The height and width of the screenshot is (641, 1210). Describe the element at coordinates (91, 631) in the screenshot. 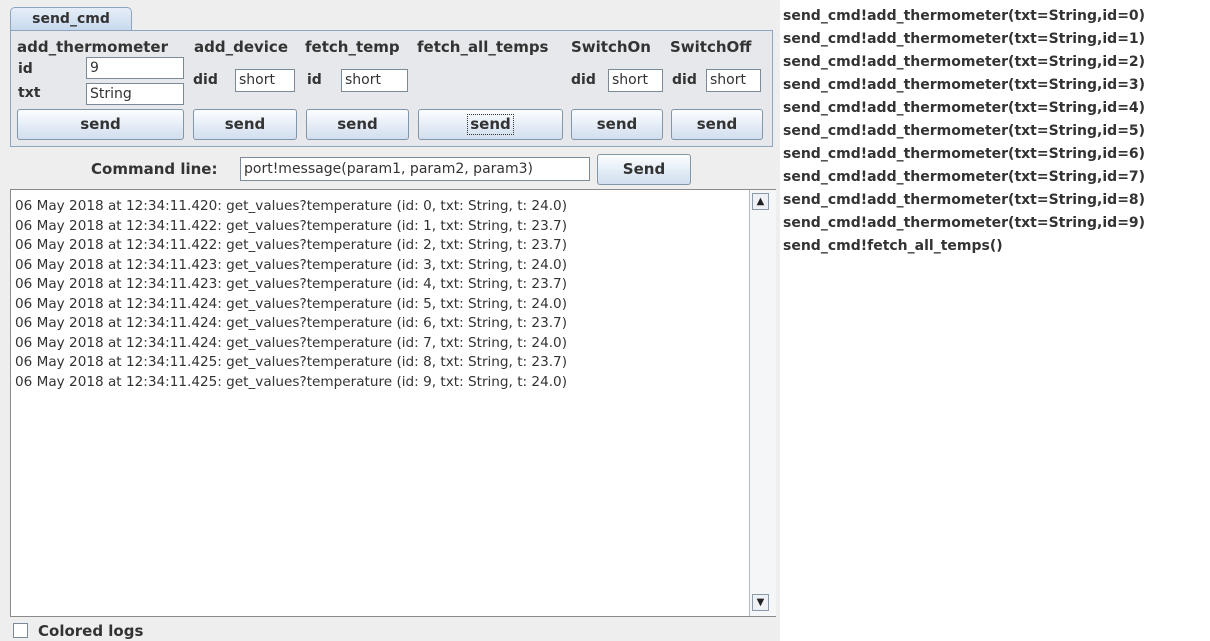

I see `colored-logs-label: Colored logs` at that location.